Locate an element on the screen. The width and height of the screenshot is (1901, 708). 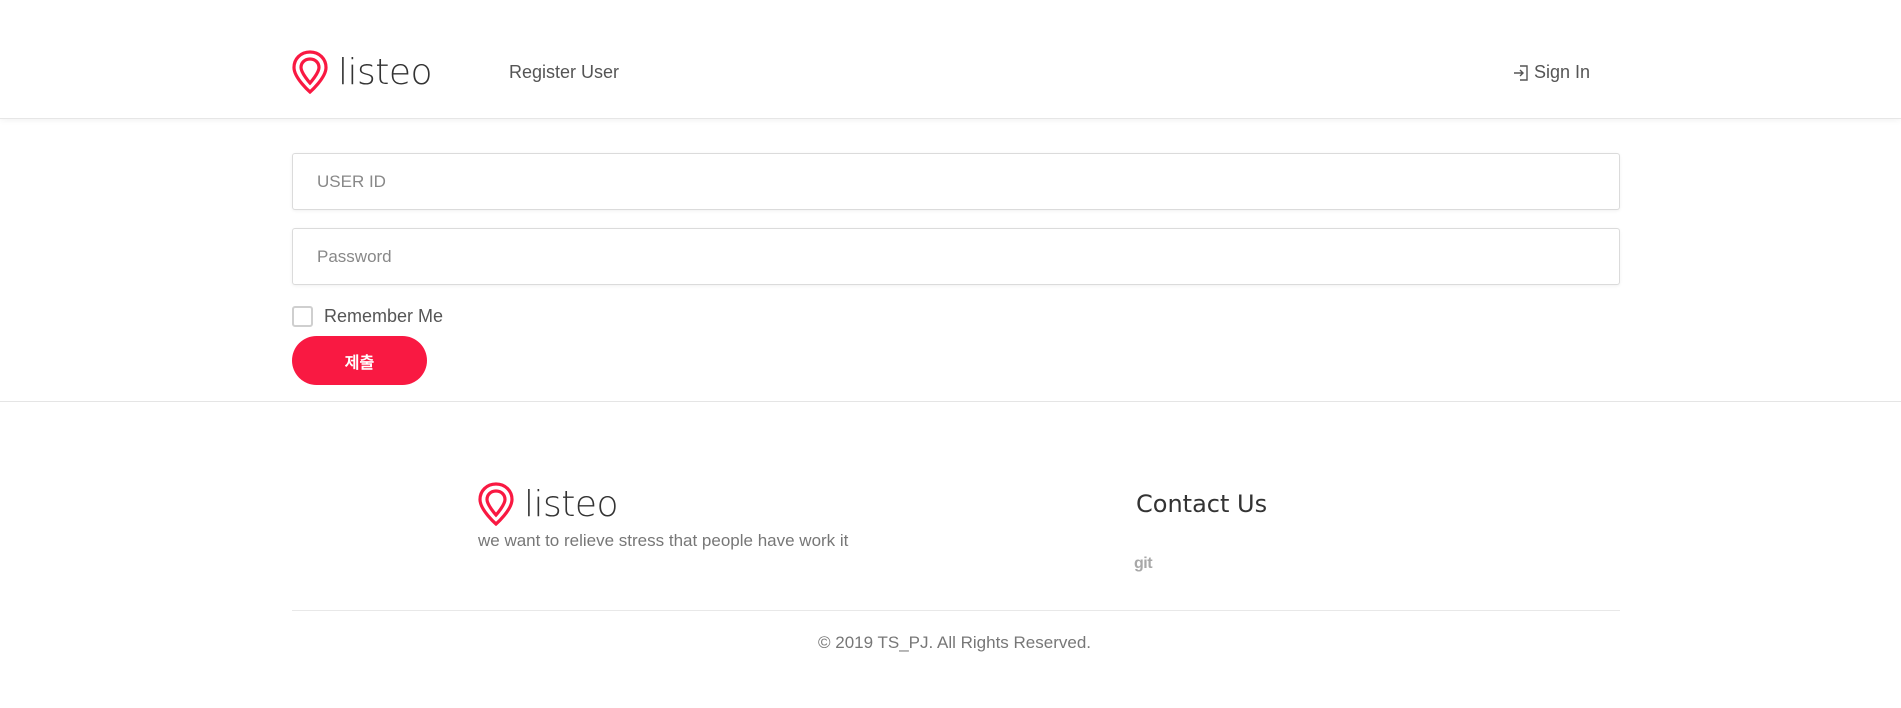
git-link: git is located at coordinates (1143, 564).